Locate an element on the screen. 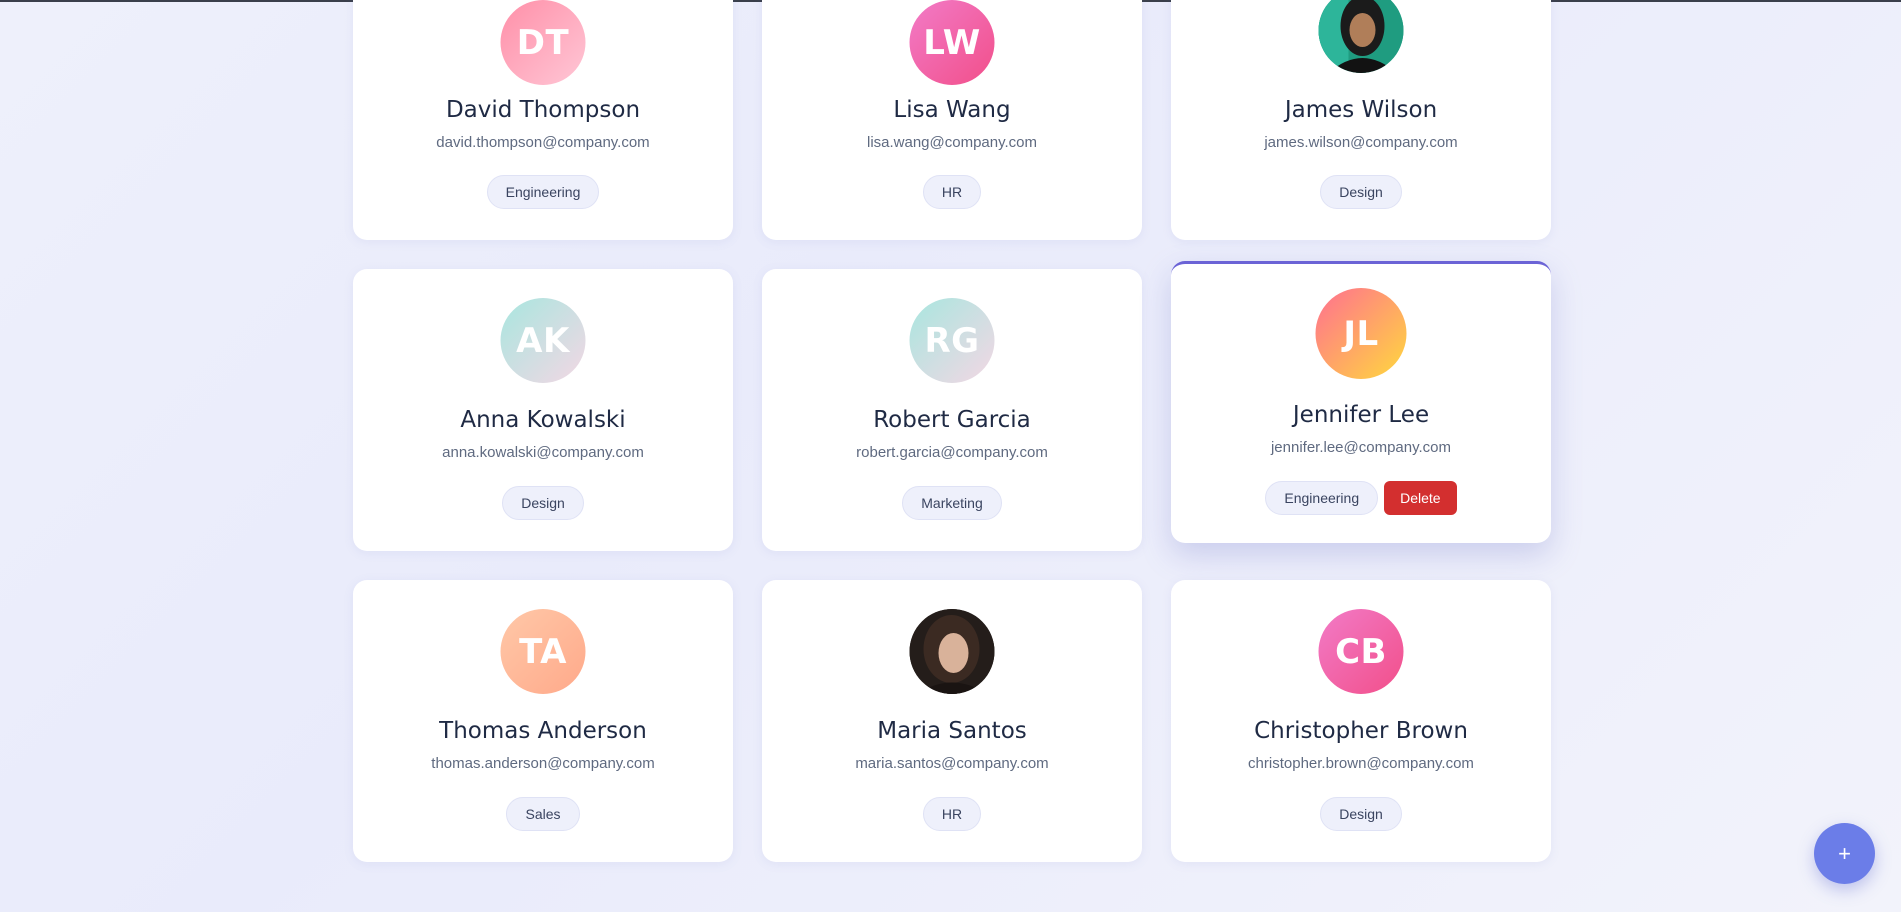 The image size is (1901, 912). card-actions: Engineering is located at coordinates (543, 192).